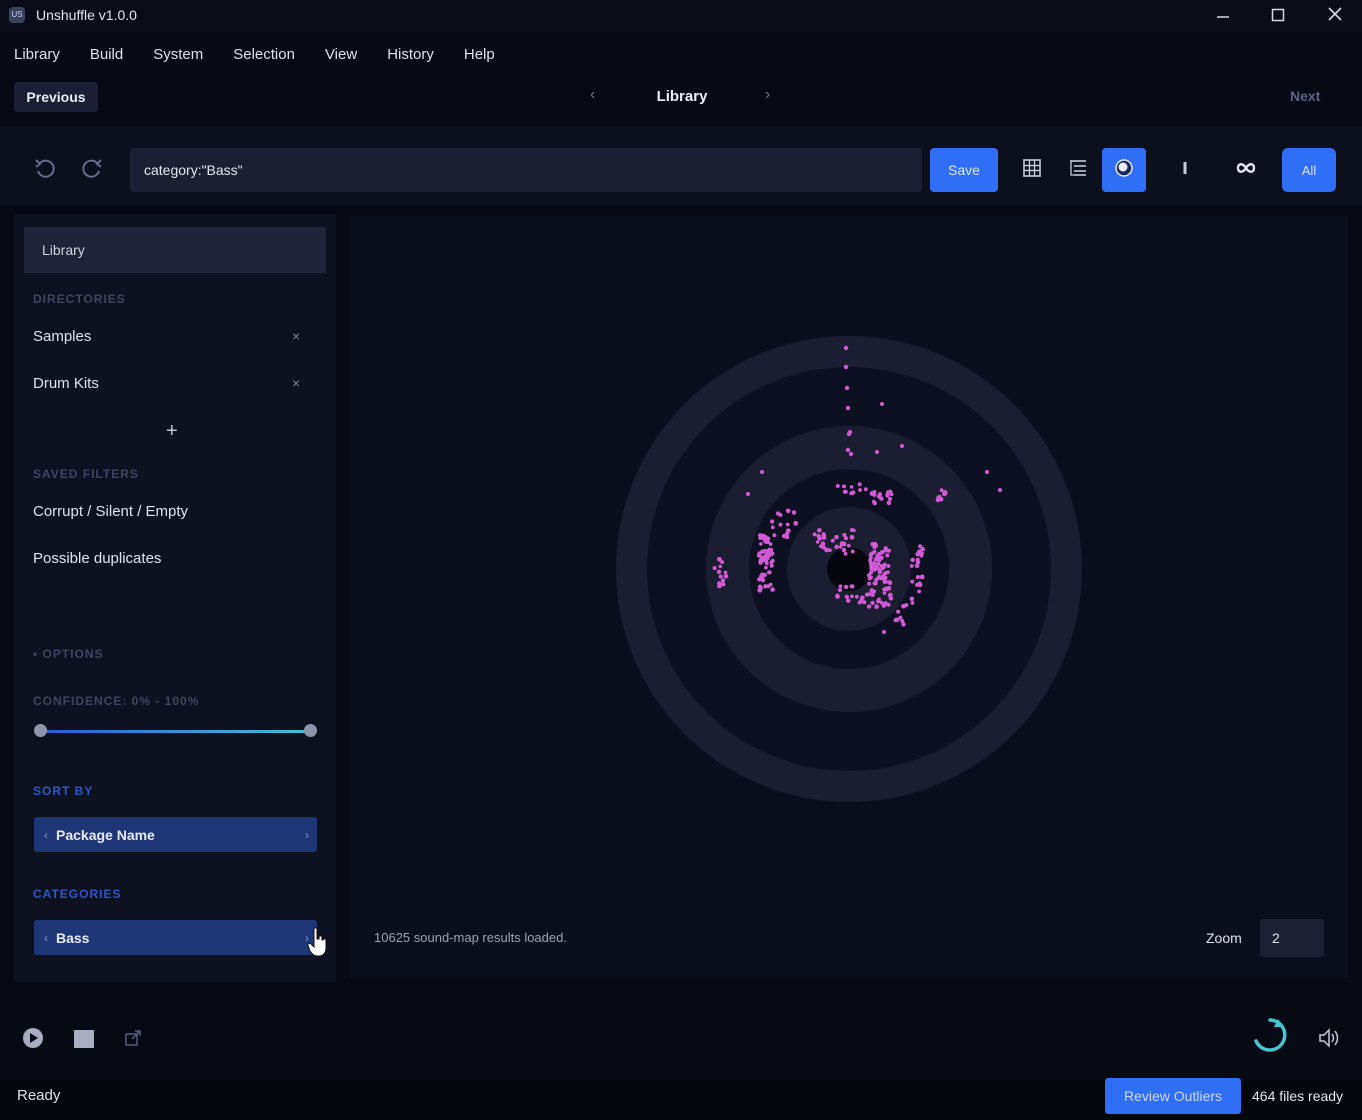 The image size is (1362, 1120). What do you see at coordinates (175, 731) in the screenshot?
I see `confidence-slider-track` at bounding box center [175, 731].